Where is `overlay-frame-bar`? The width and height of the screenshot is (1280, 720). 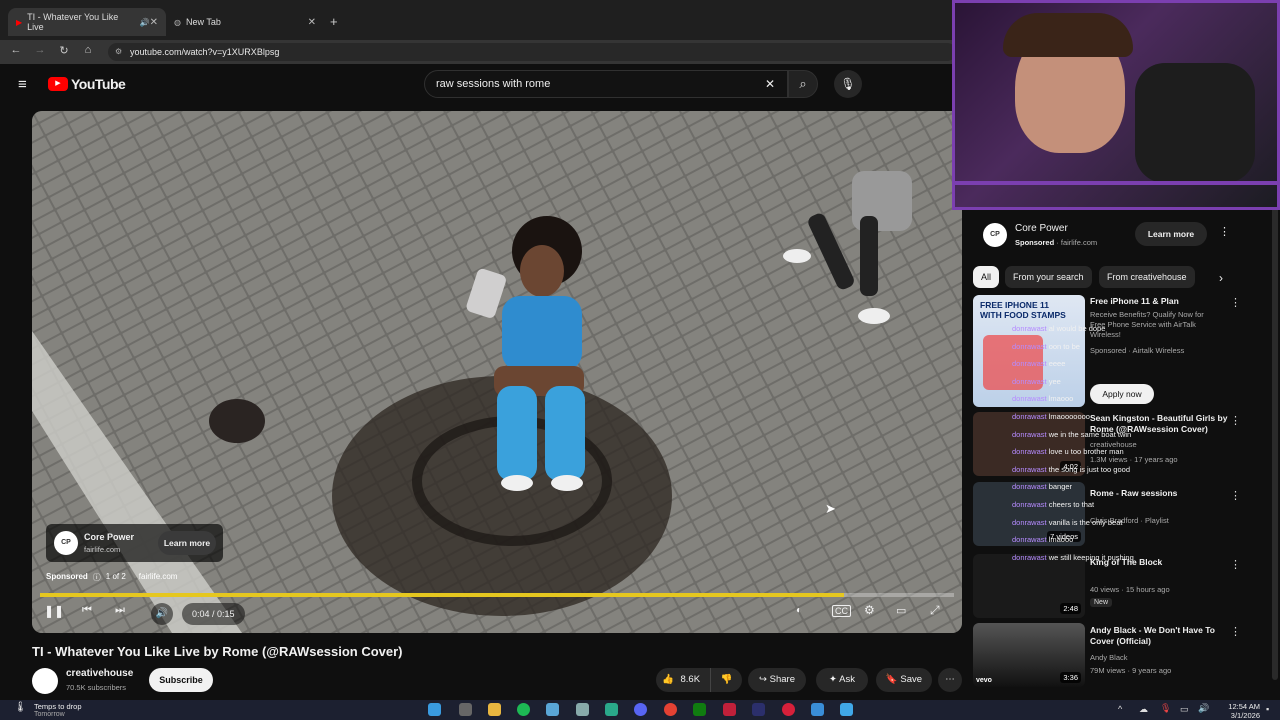
overlay-frame-bar is located at coordinates (1116, 183).